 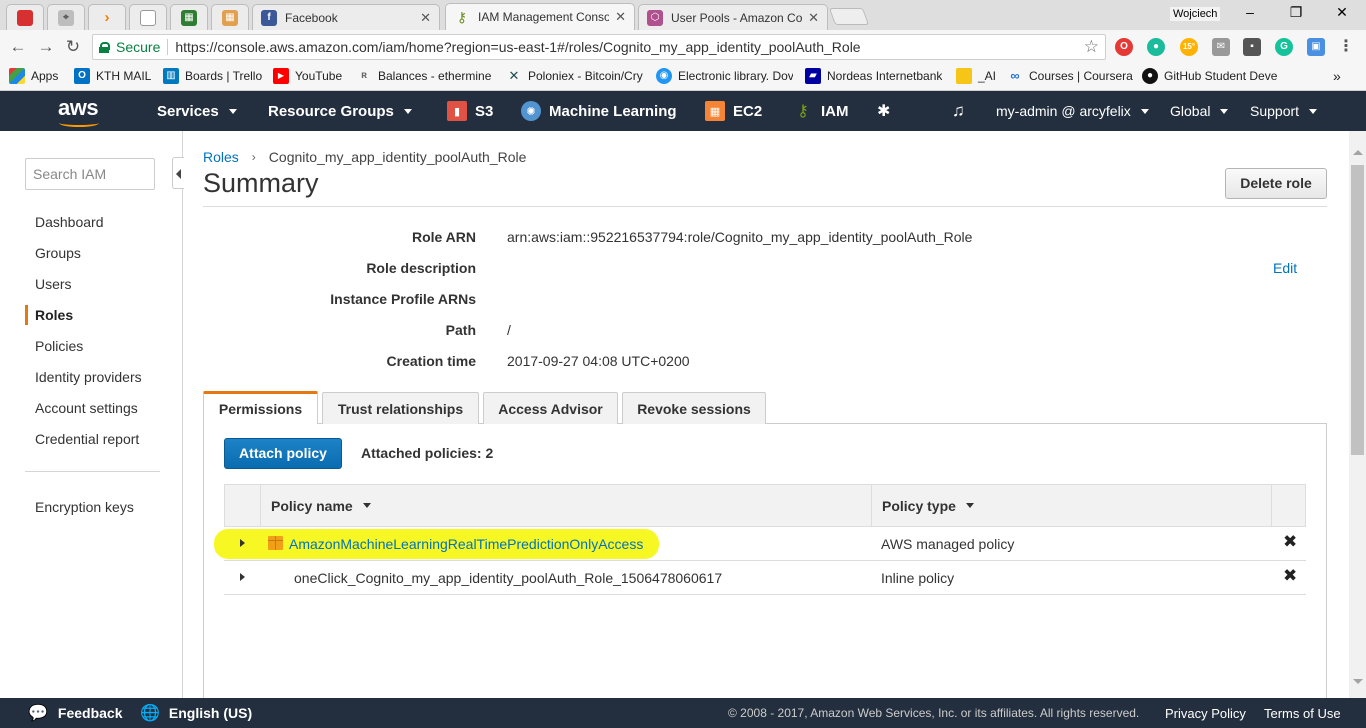 What do you see at coordinates (1252, 47) in the screenshot?
I see `pocket-icon: ▪` at bounding box center [1252, 47].